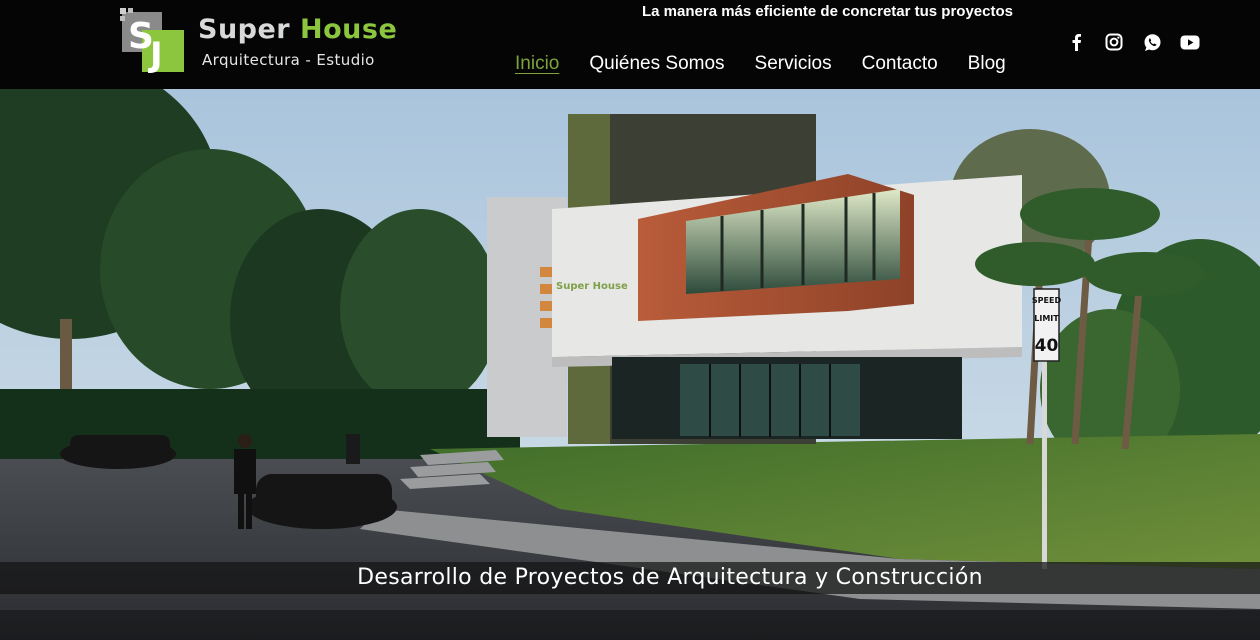 This screenshot has width=1260, height=640. Describe the element at coordinates (537, 64) in the screenshot. I see `nav-link-inicio: Inicio` at that location.